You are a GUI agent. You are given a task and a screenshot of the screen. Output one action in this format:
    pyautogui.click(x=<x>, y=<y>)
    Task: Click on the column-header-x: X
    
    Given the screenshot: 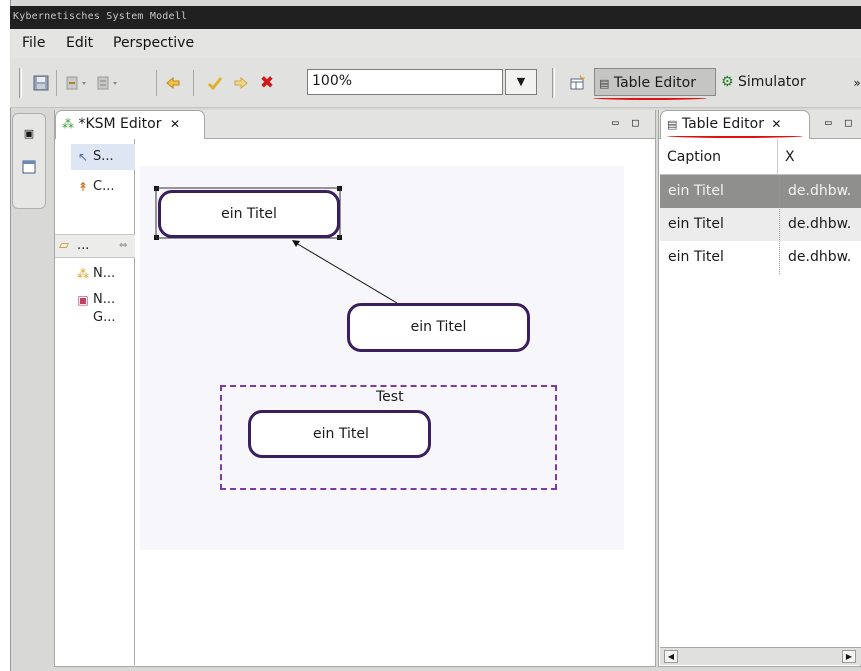 What is the action you would take?
    pyautogui.click(x=819, y=157)
    